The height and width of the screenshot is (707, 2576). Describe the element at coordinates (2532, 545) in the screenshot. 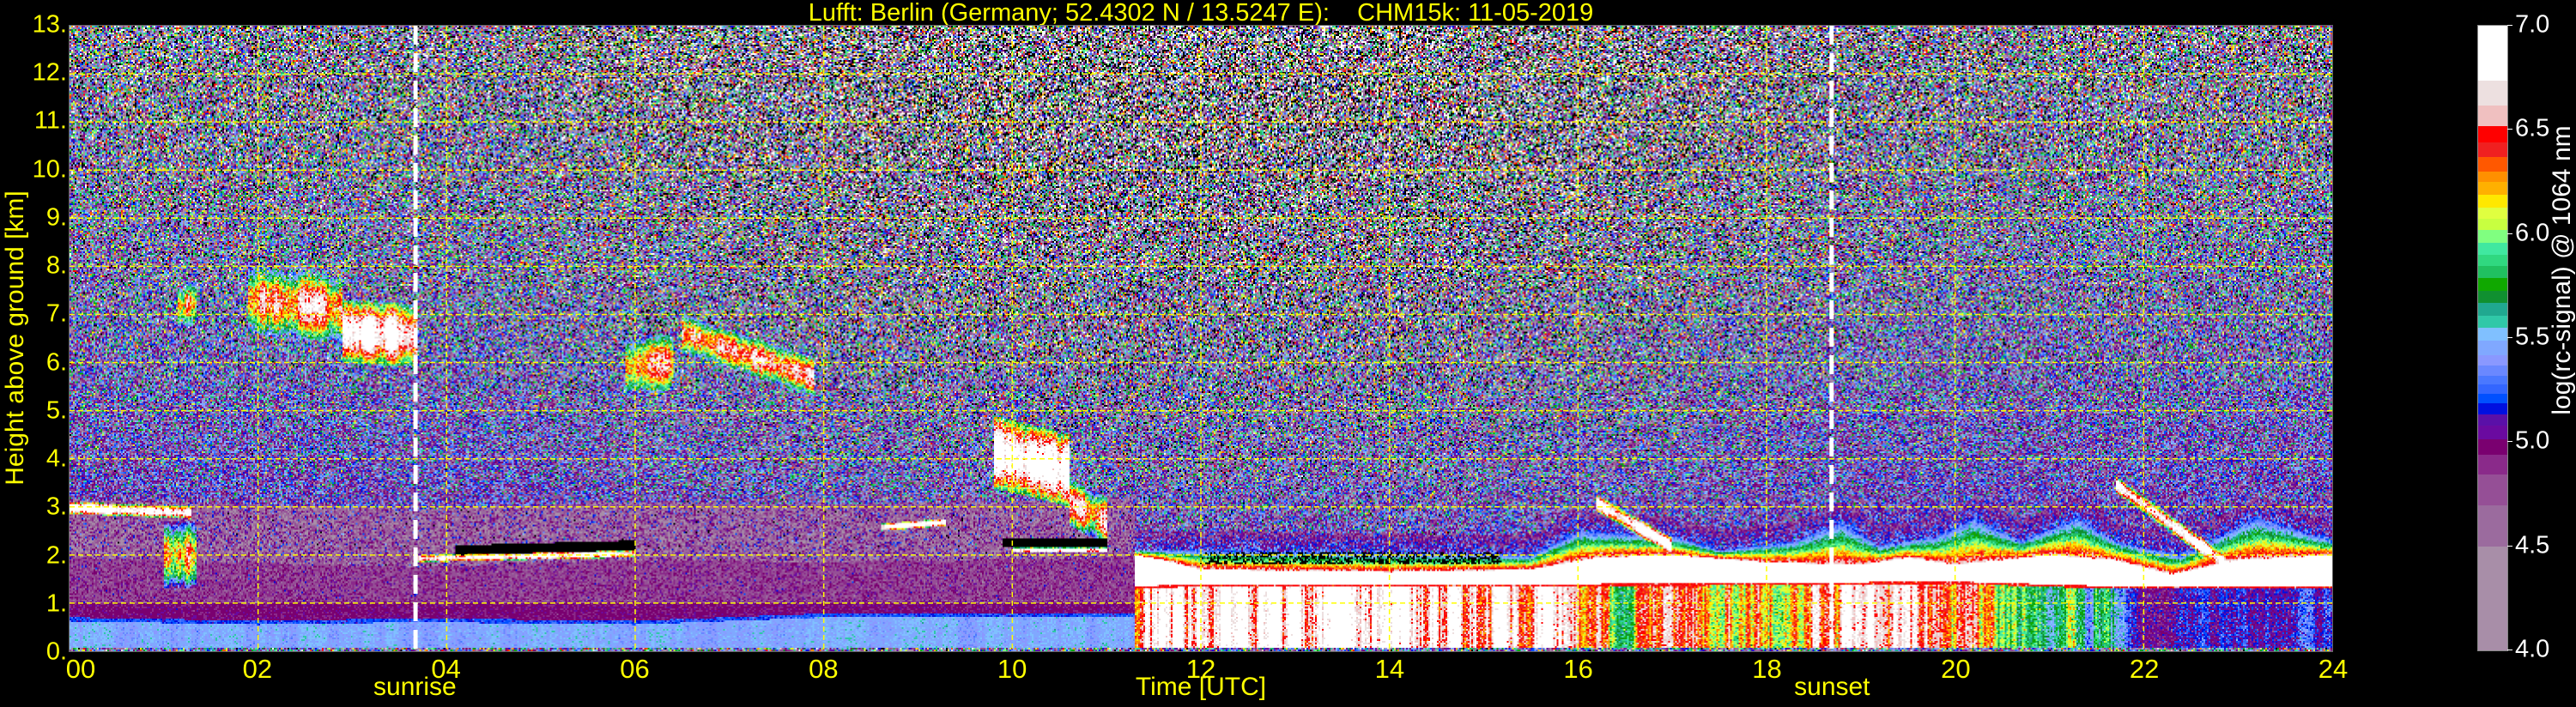

I see `colorbar-tick-label: 4.5` at that location.